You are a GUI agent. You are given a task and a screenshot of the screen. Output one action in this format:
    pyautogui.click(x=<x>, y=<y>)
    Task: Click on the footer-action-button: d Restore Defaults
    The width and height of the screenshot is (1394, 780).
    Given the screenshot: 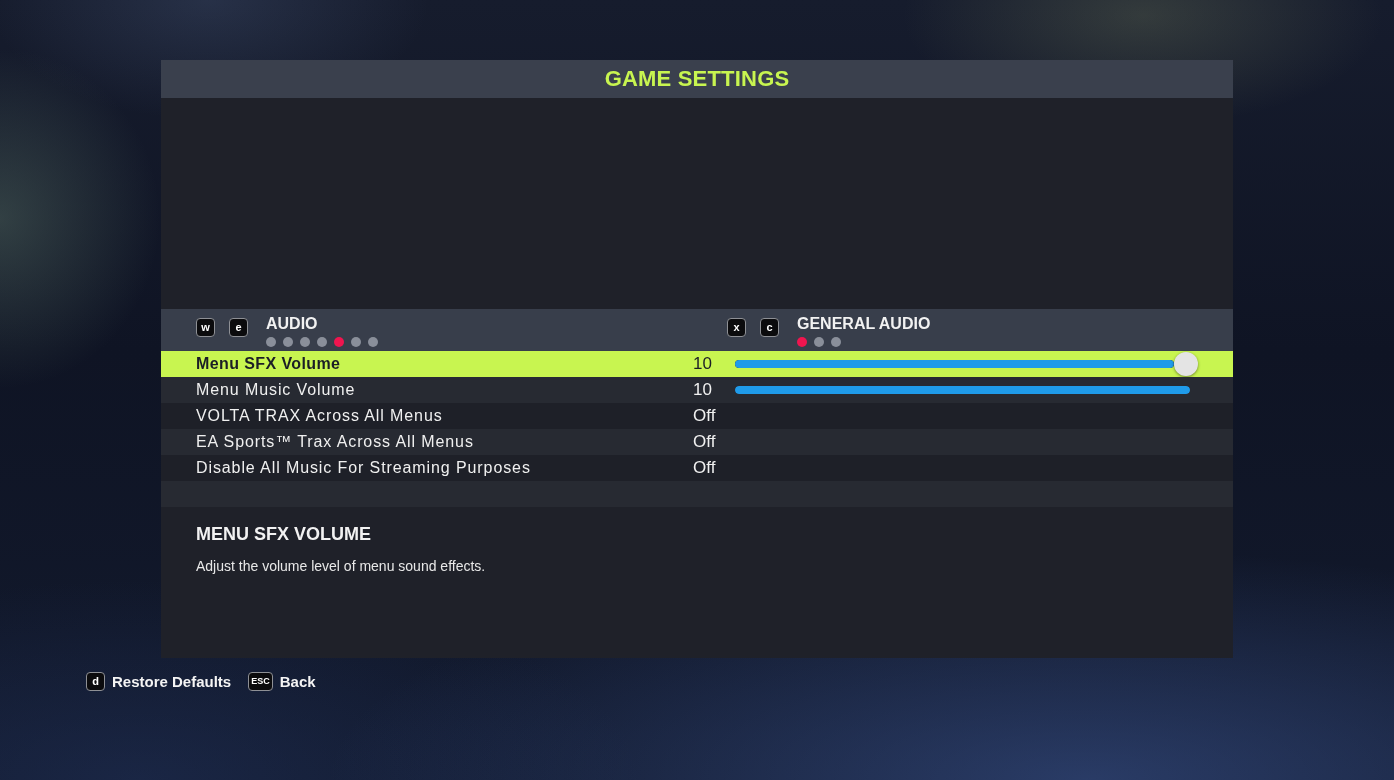 What is the action you would take?
    pyautogui.click(x=159, y=681)
    